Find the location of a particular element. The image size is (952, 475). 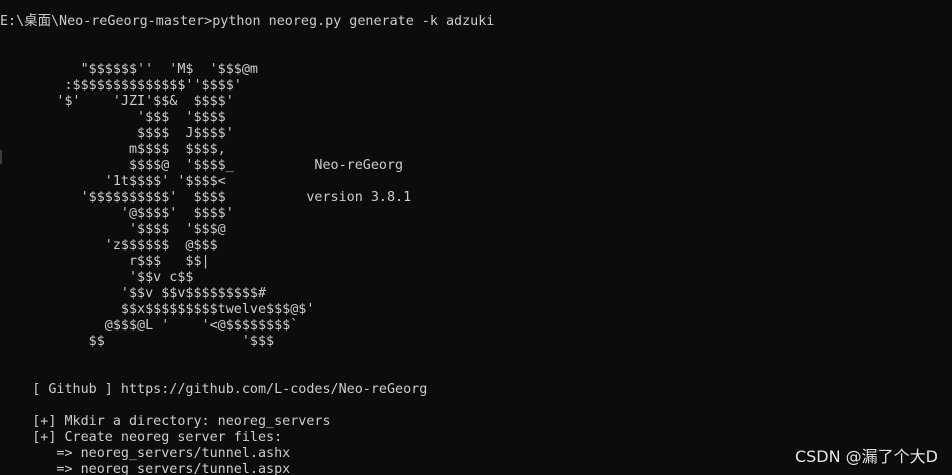

output-line: => neoreg_servers/tunnel.ashx is located at coordinates (145, 453).